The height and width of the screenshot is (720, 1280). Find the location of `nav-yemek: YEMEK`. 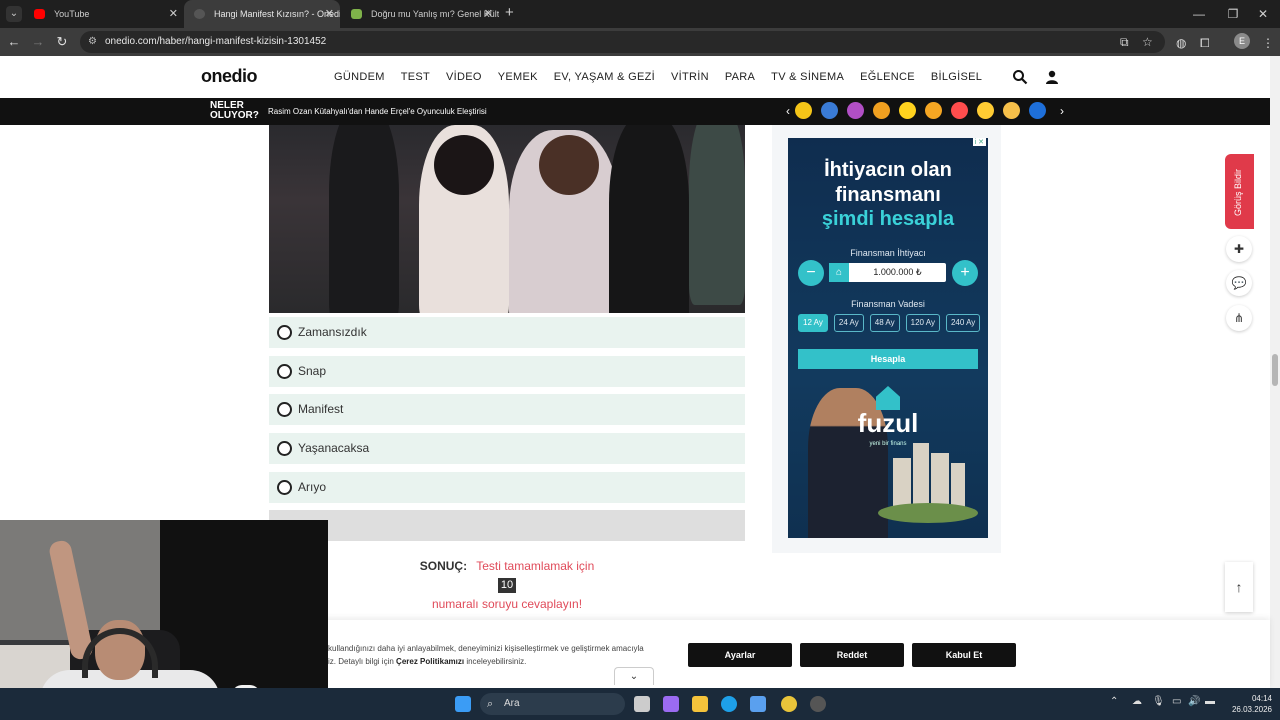

nav-yemek: YEMEK is located at coordinates (518, 77).